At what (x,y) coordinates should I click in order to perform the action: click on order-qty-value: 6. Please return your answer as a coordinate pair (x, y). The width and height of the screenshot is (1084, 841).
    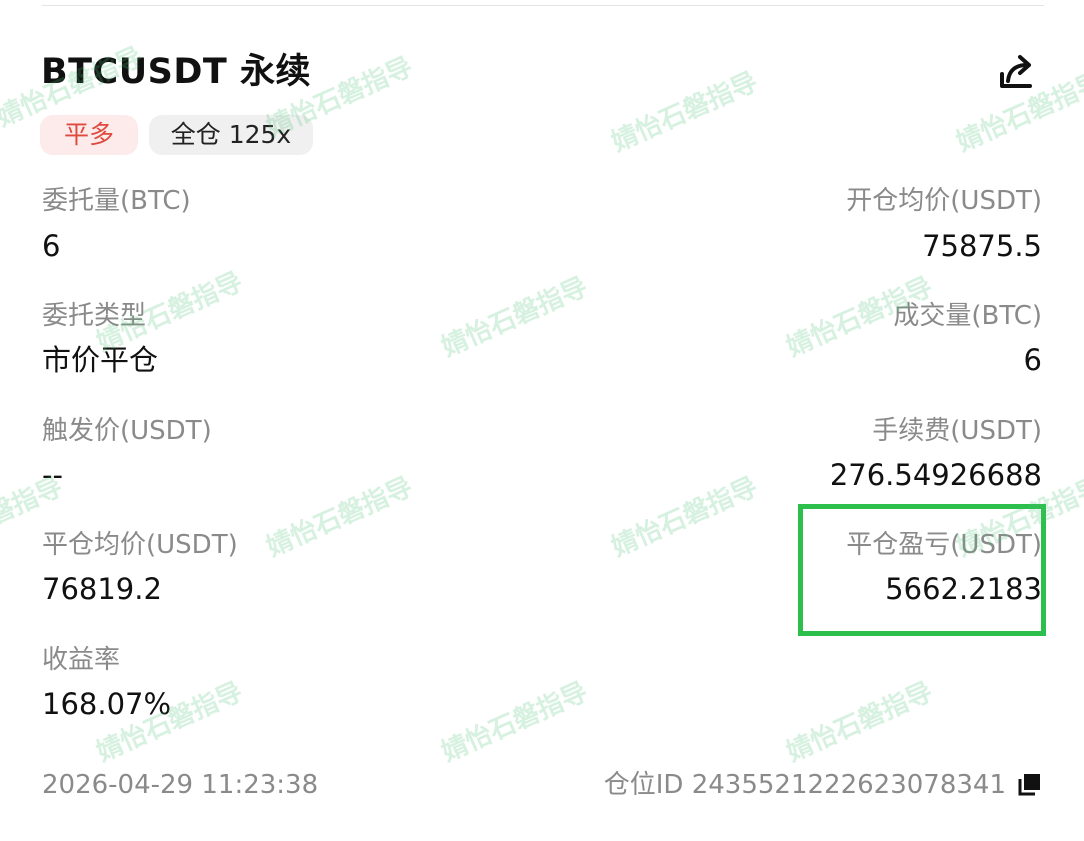
    Looking at the image, I should click on (51, 246).